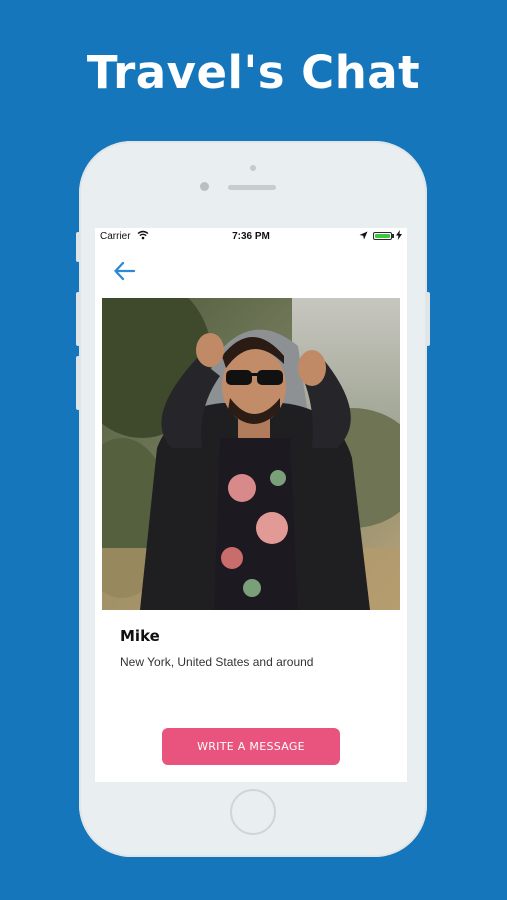 The width and height of the screenshot is (507, 900). What do you see at coordinates (78, 383) in the screenshot?
I see `side-button-volume-down` at bounding box center [78, 383].